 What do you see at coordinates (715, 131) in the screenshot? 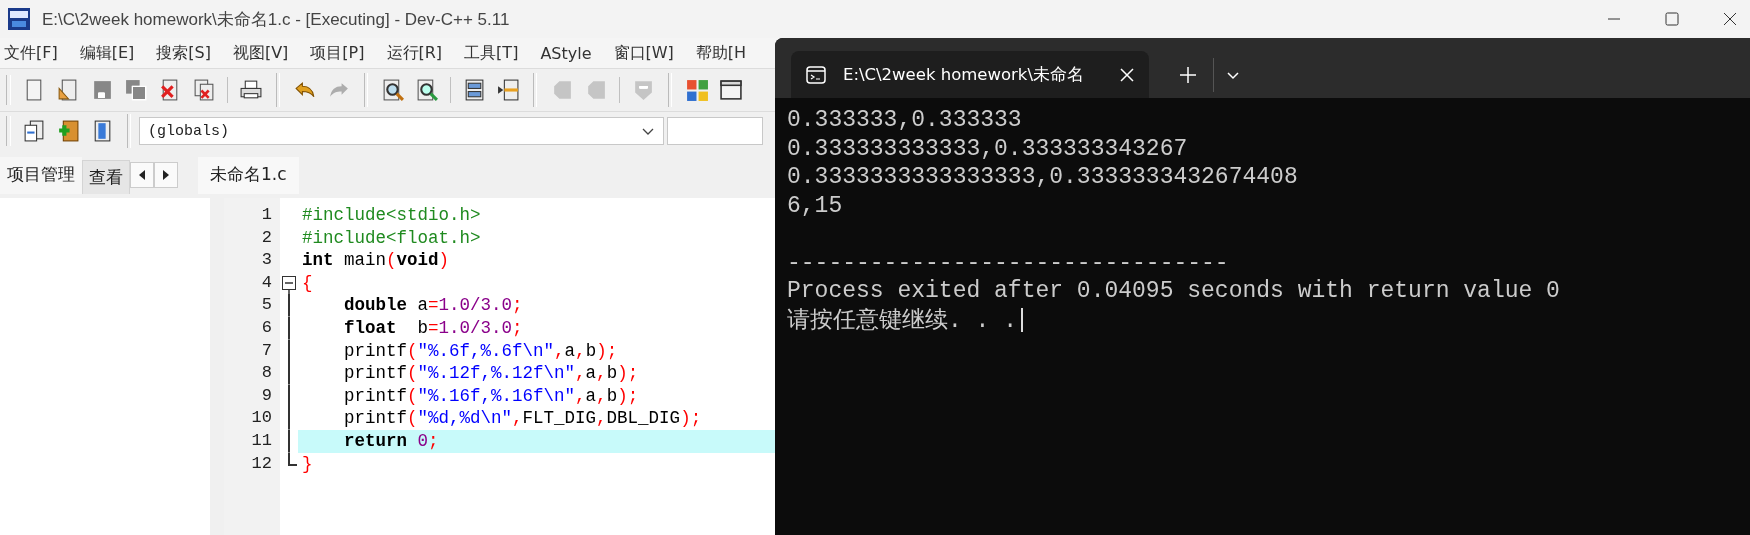
I see `input-field` at bounding box center [715, 131].